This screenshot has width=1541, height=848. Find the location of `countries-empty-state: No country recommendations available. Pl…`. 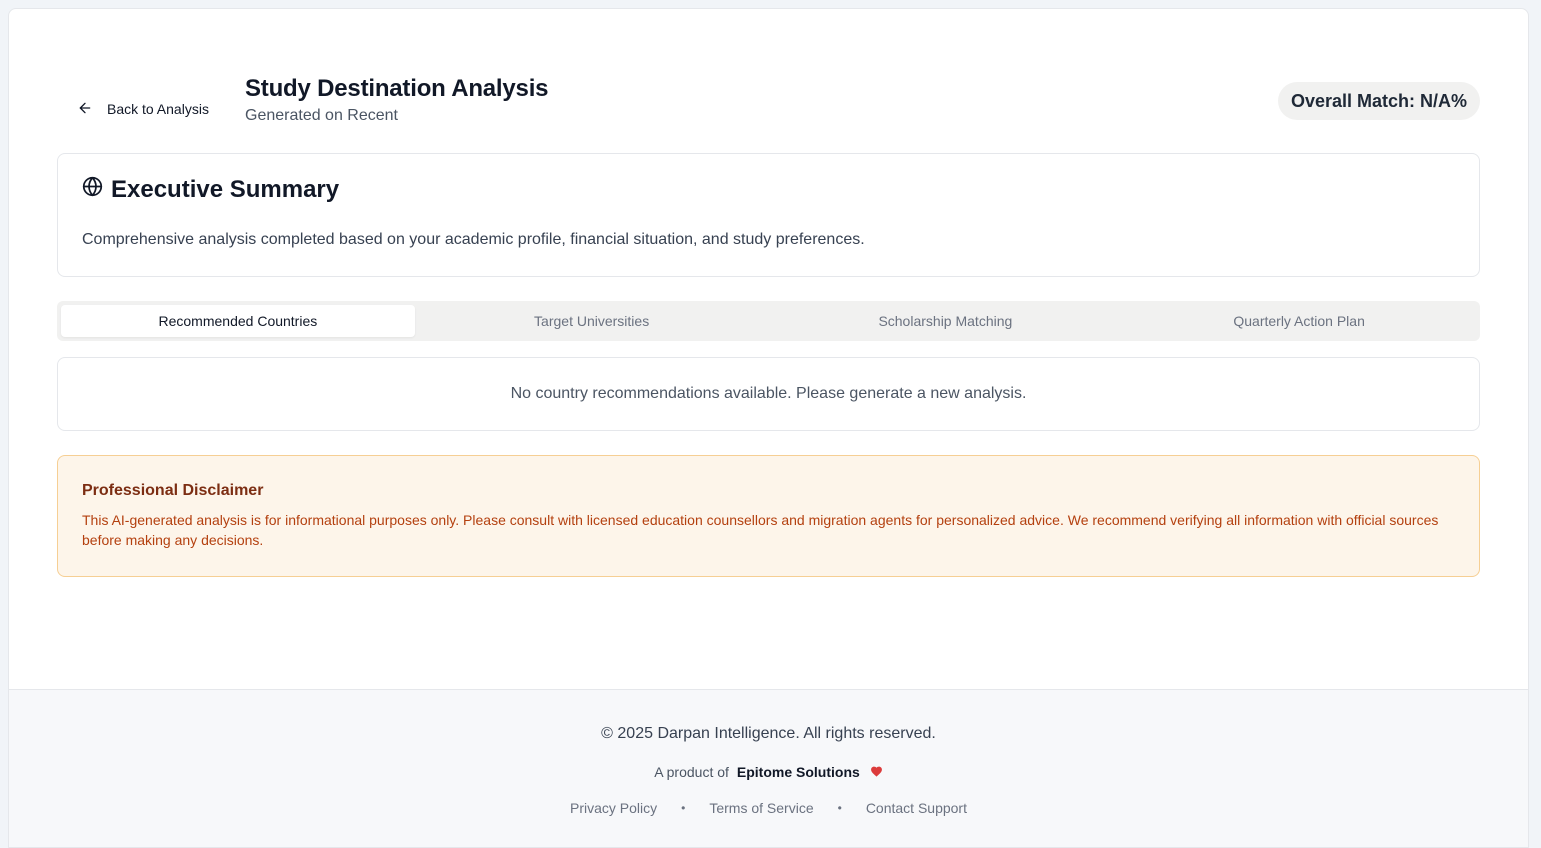

countries-empty-state: No country recommendations available. Pl… is located at coordinates (768, 394).